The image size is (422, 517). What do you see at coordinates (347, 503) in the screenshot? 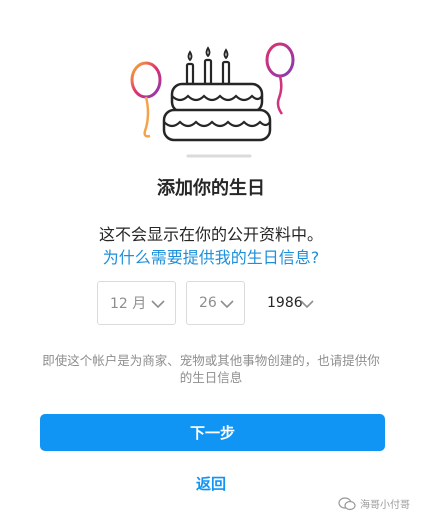
I see `wechat-icon` at bounding box center [347, 503].